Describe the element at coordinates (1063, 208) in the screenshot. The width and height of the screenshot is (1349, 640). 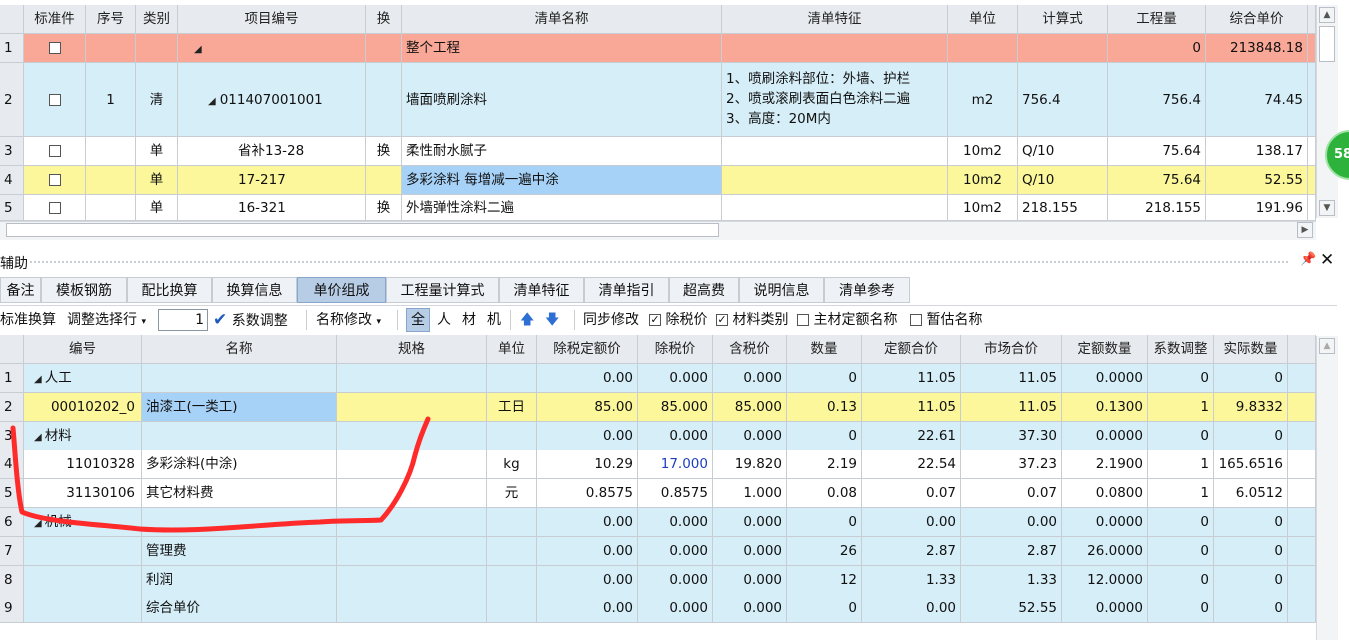
I see `formula-cell: 218.155` at that location.